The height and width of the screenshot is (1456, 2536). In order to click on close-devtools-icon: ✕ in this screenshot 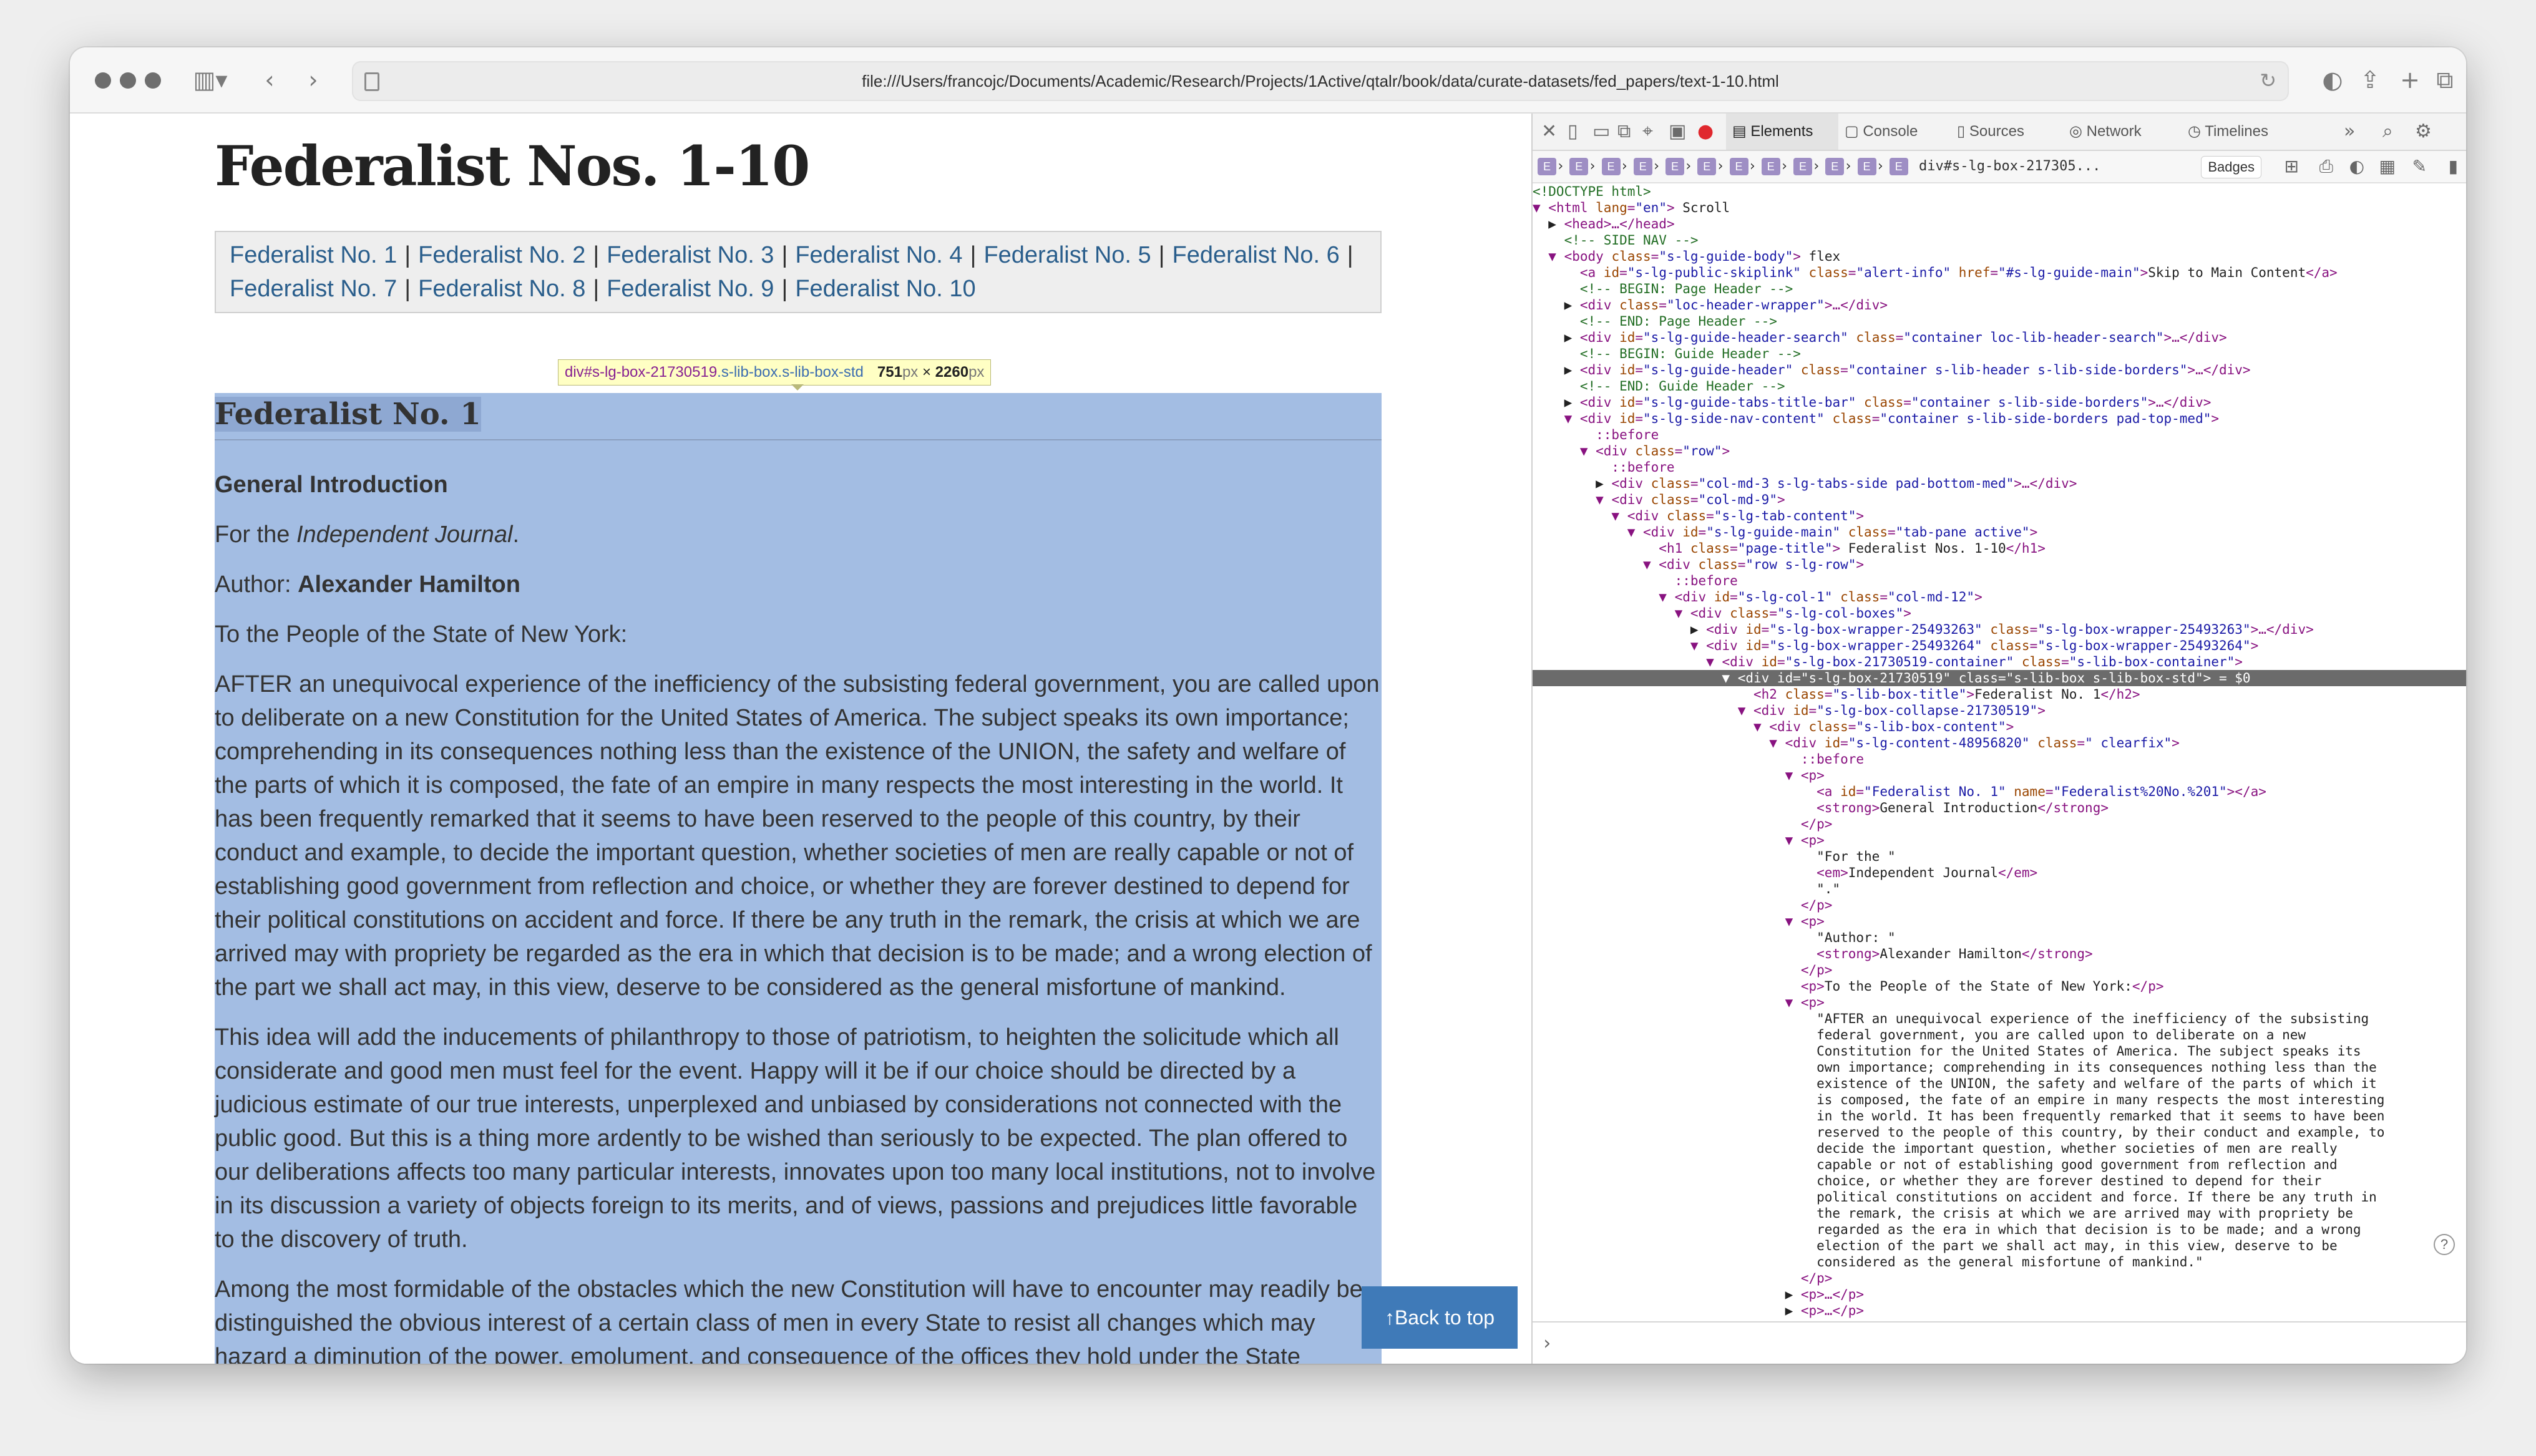, I will do `click(1549, 132)`.